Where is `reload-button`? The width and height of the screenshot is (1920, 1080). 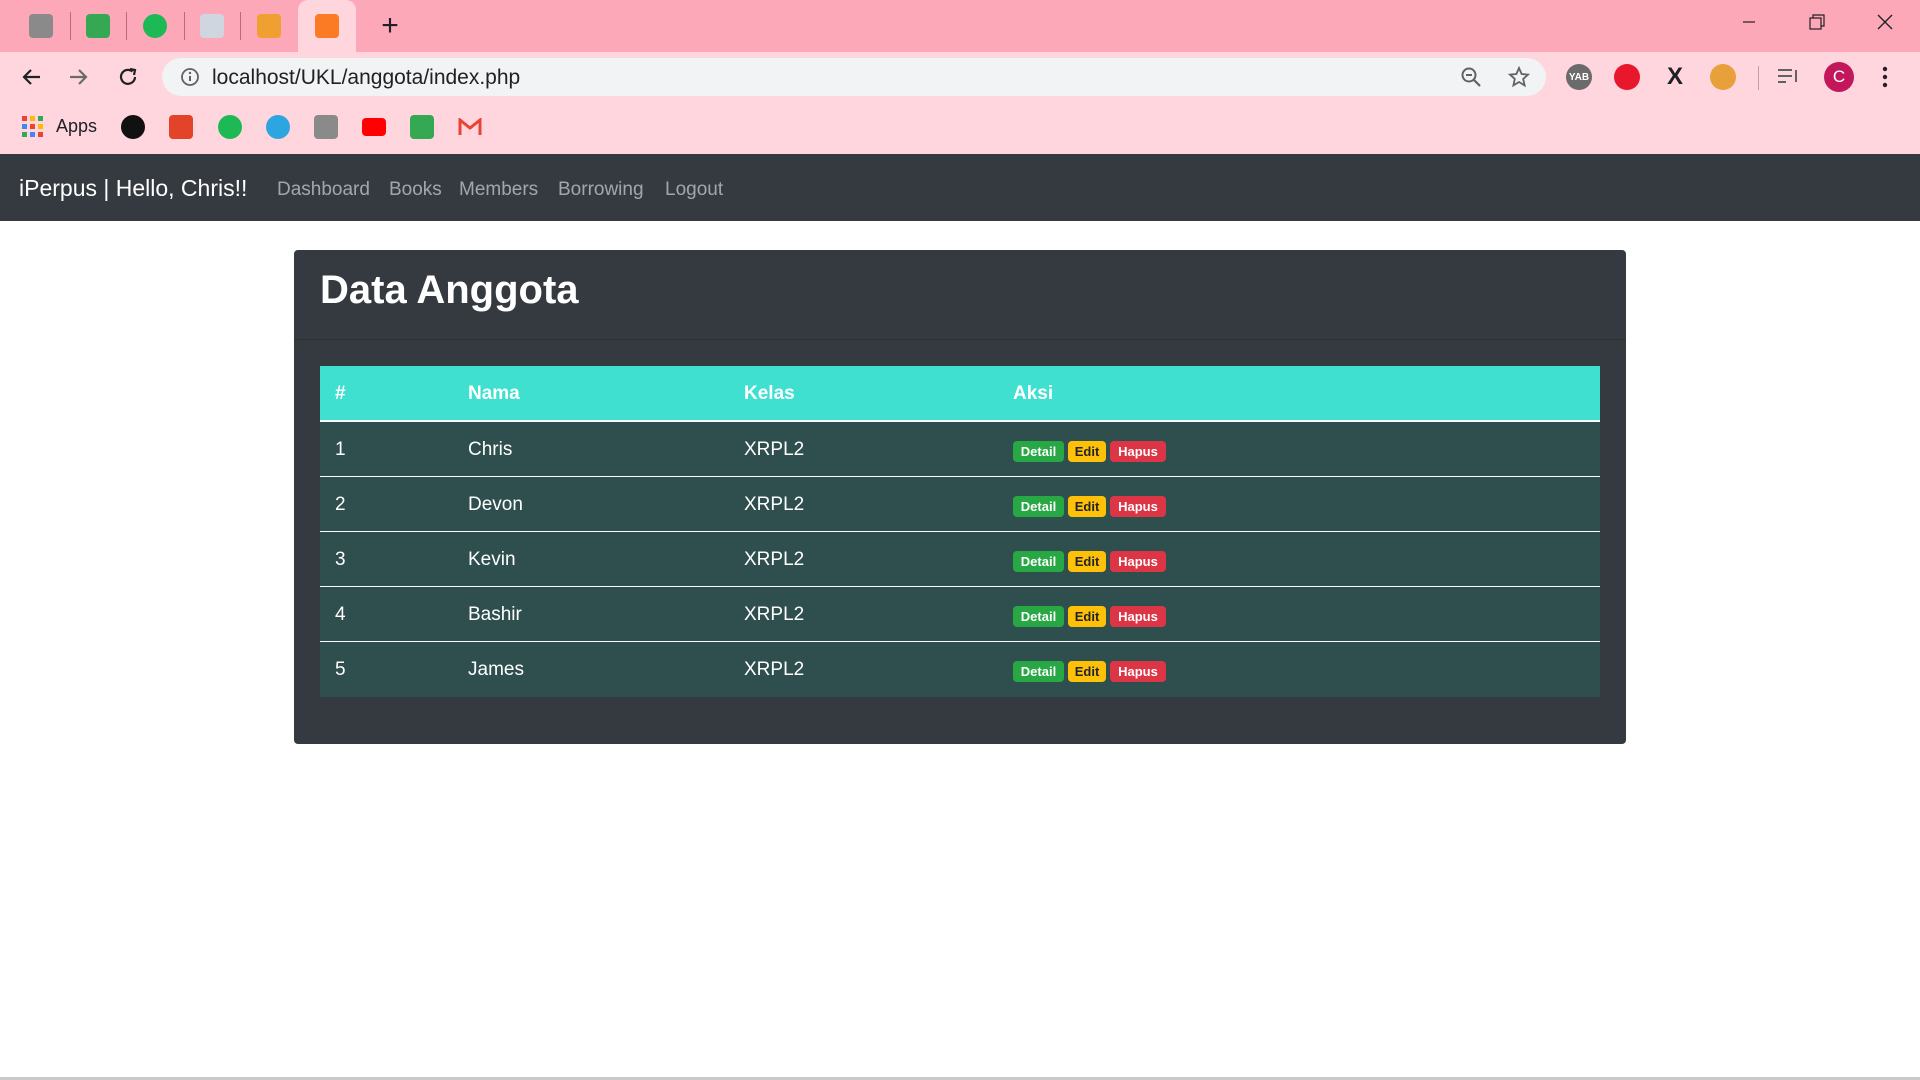
reload-button is located at coordinates (128, 77).